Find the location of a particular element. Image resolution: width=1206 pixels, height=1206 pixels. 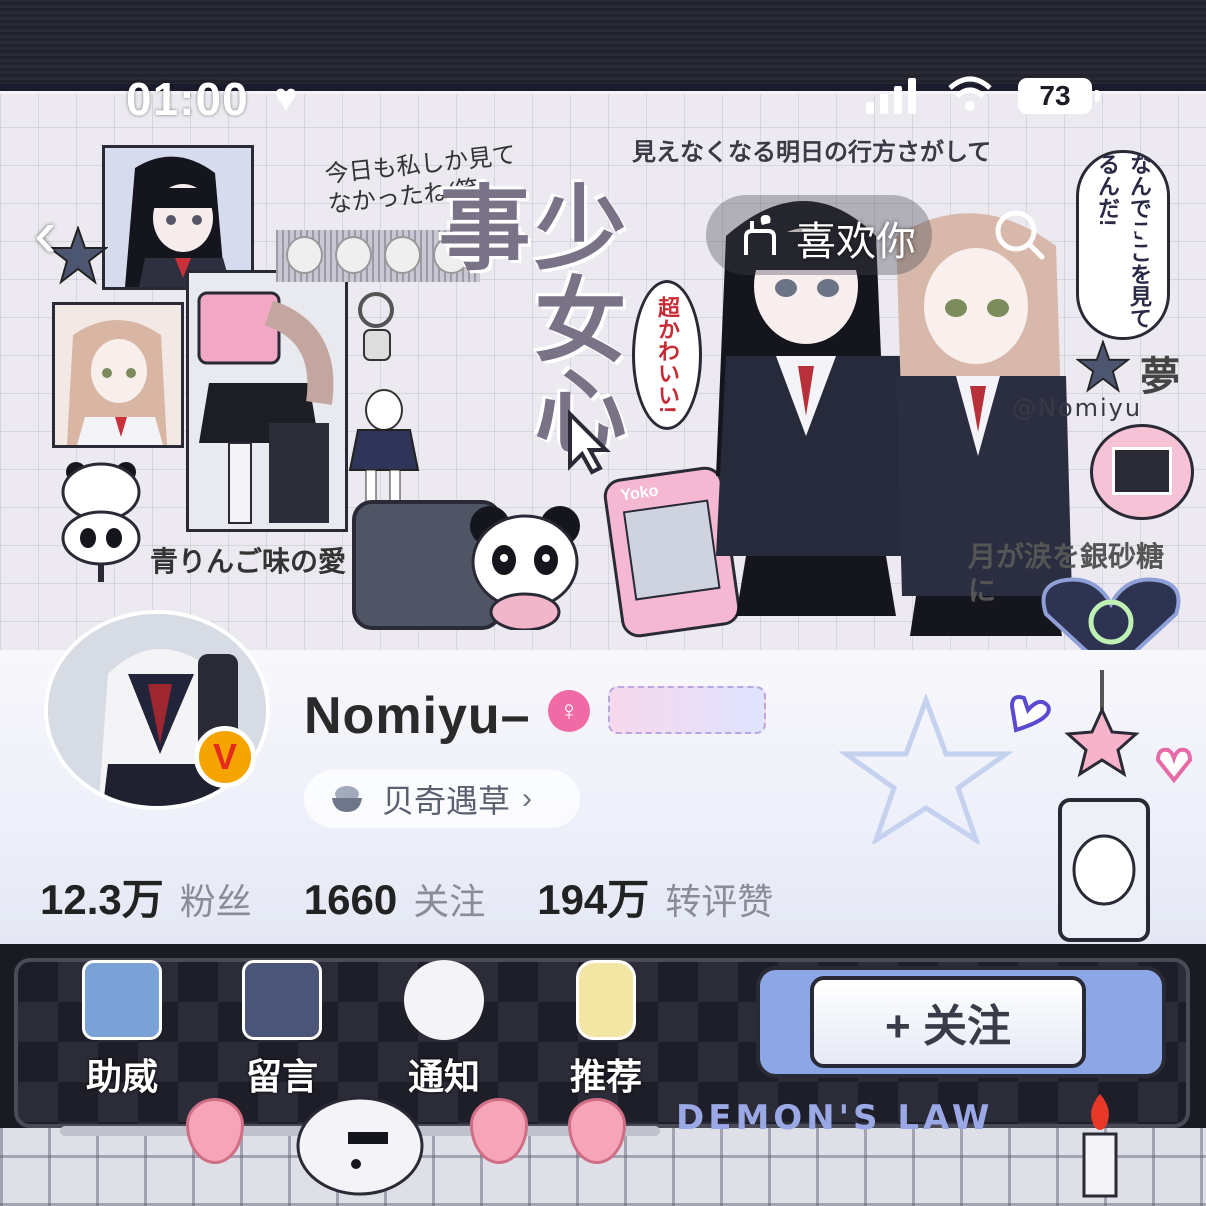

following-label: 关注 is located at coordinates (449, 899).